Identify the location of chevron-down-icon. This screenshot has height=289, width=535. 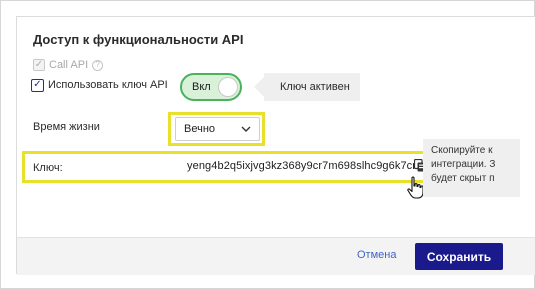
(246, 129).